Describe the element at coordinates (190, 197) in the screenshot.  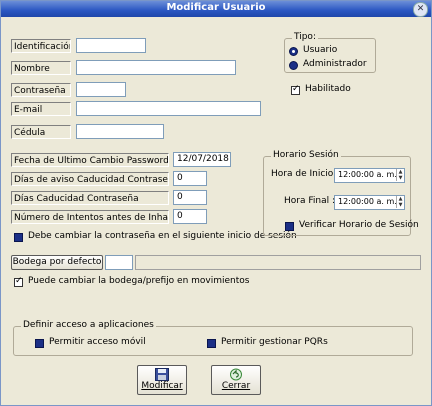
I see `dias-caducidad-input: 0` at that location.